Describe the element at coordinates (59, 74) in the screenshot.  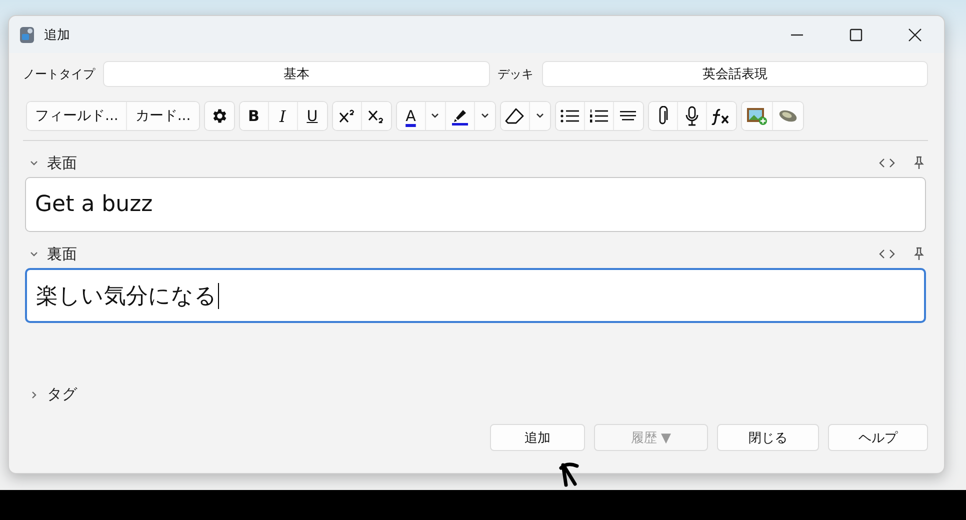
I see `note-type-label: ノートタイプ` at that location.